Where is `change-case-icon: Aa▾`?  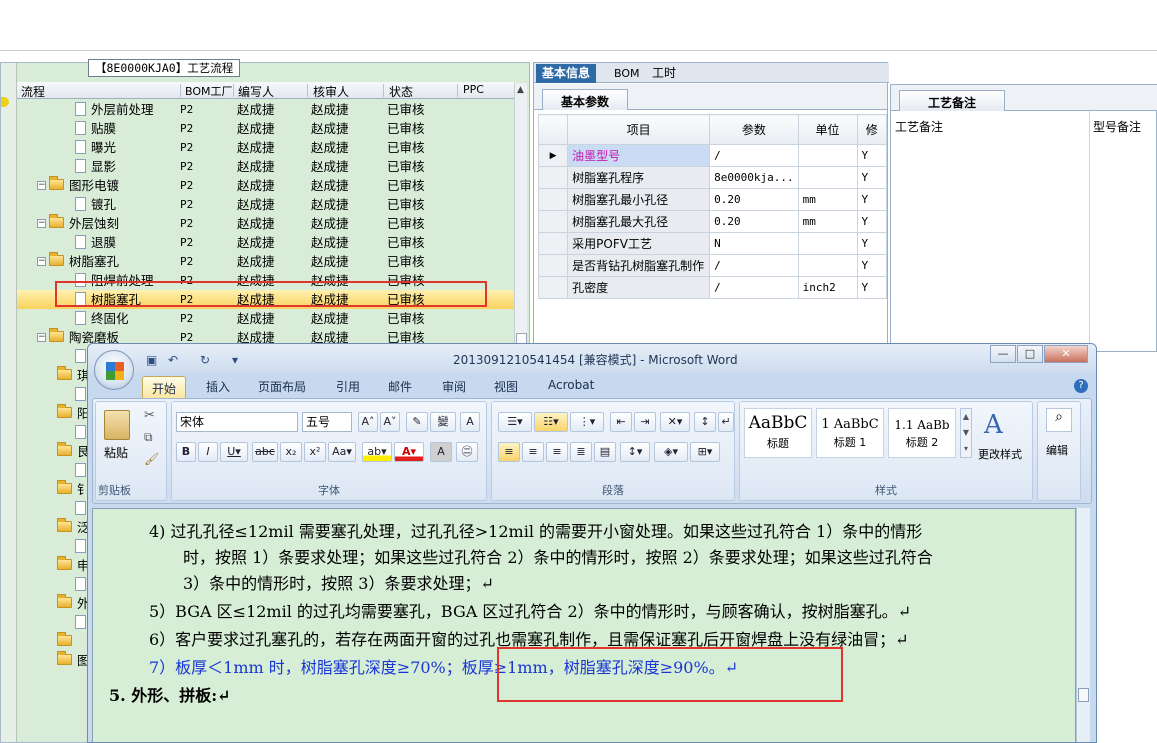
change-case-icon: Aa▾ is located at coordinates (342, 452).